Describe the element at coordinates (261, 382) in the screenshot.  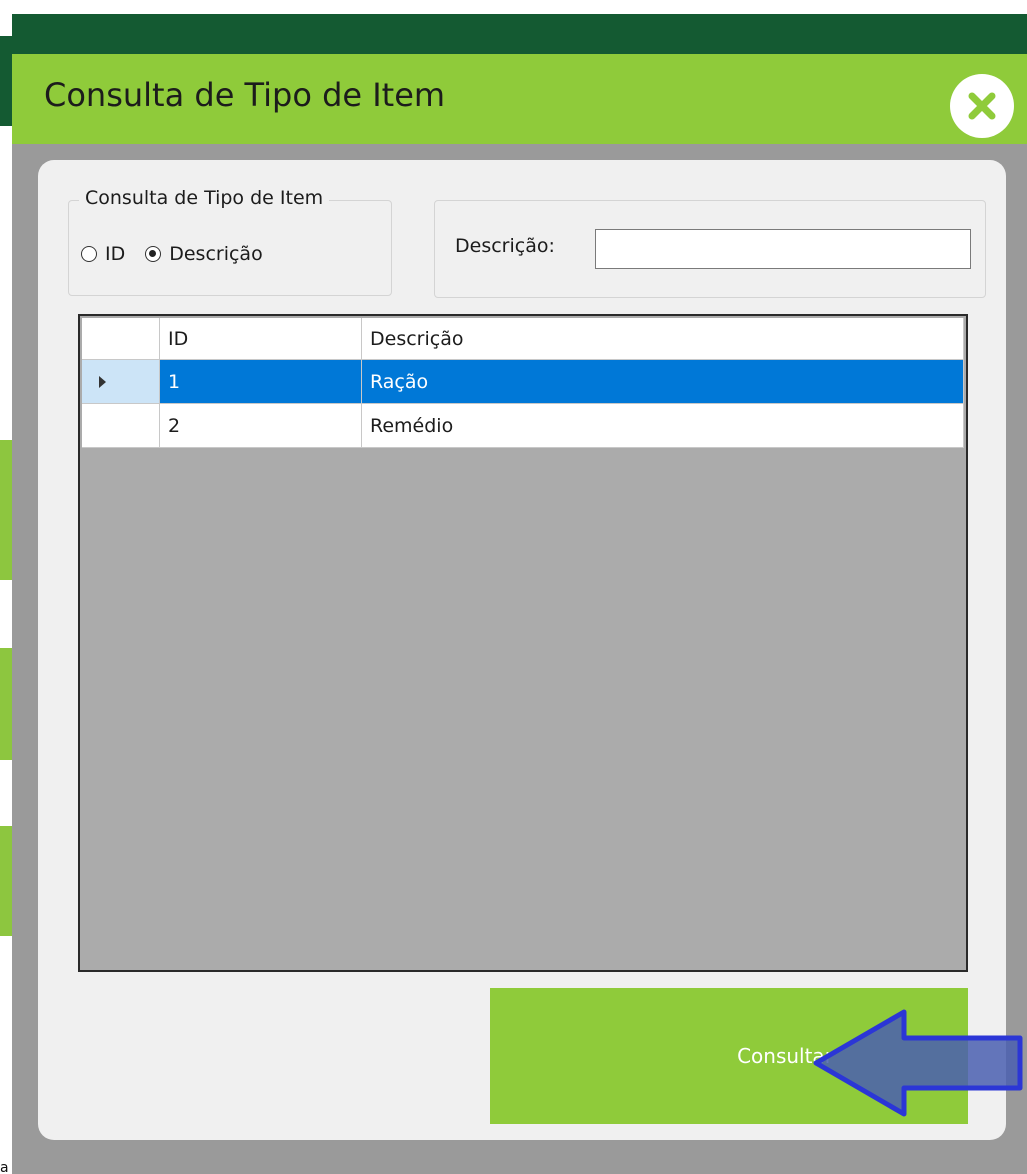
I see `cell-id: 1` at that location.